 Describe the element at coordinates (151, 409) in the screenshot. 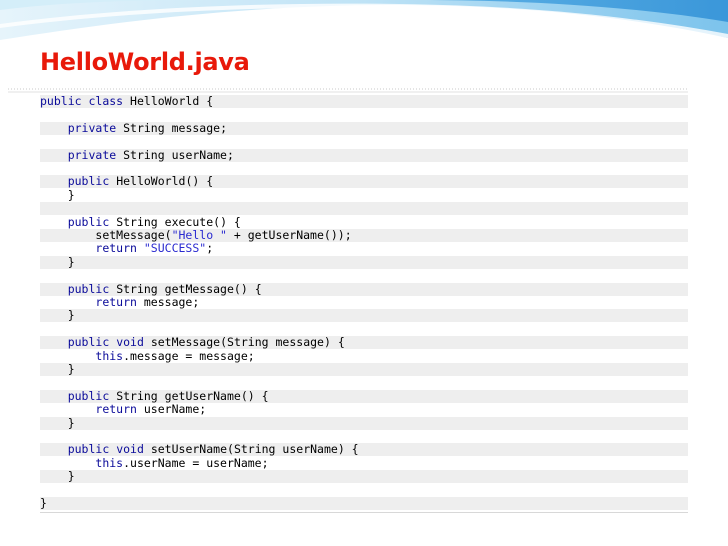

I see `code-line: return userName;` at that location.